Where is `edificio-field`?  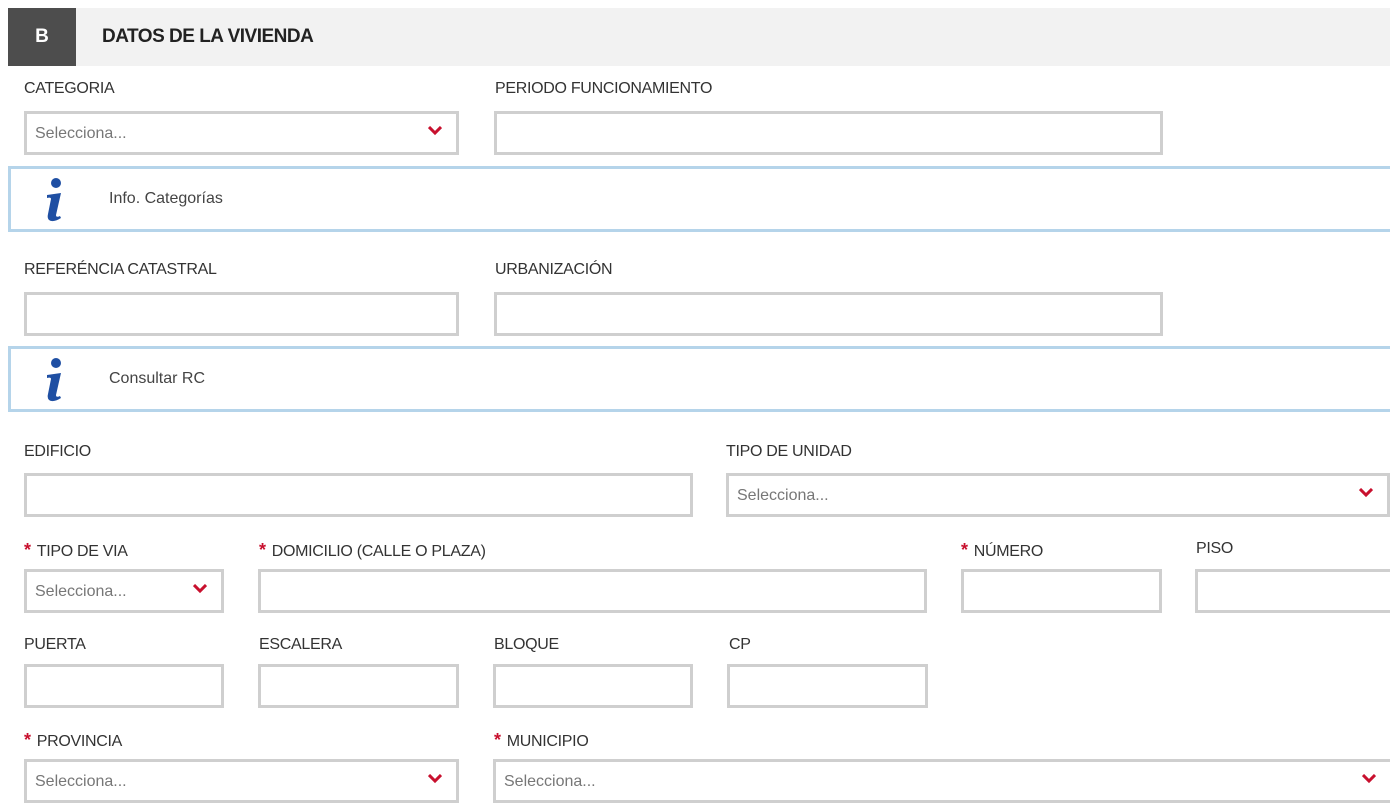
edificio-field is located at coordinates (358, 495).